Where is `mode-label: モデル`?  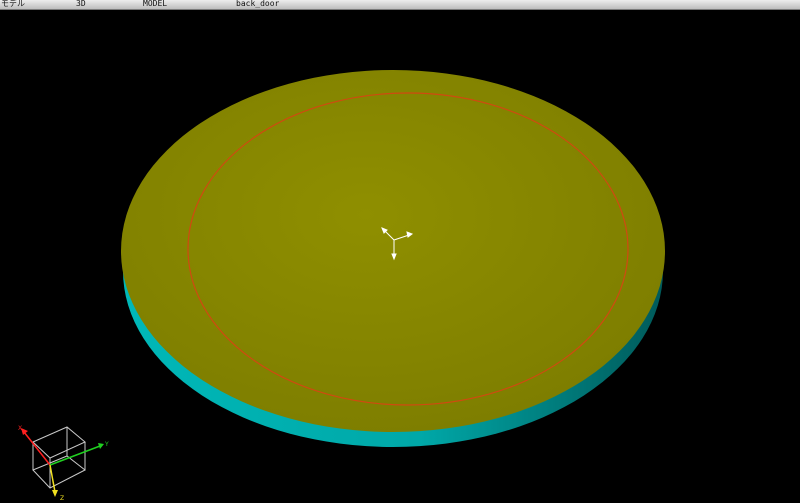
mode-label: モデル is located at coordinates (13, 4).